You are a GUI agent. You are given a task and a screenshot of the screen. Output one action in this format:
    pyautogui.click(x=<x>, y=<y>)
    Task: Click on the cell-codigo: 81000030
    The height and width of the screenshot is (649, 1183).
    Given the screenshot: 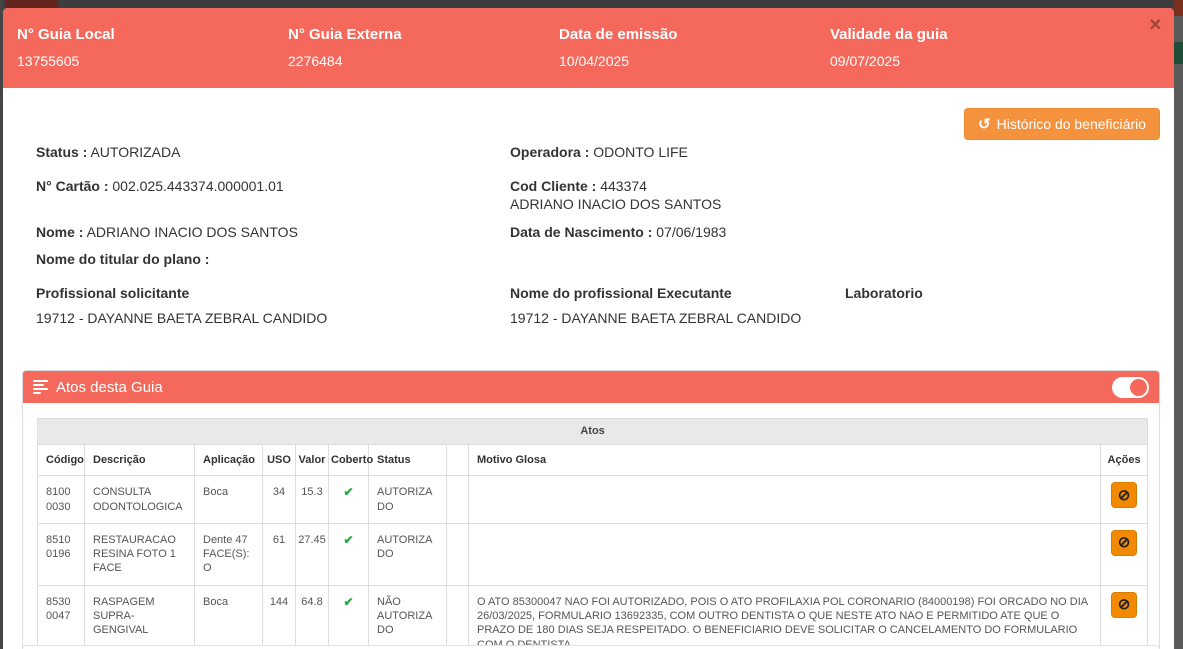 What is the action you would take?
    pyautogui.click(x=61, y=499)
    